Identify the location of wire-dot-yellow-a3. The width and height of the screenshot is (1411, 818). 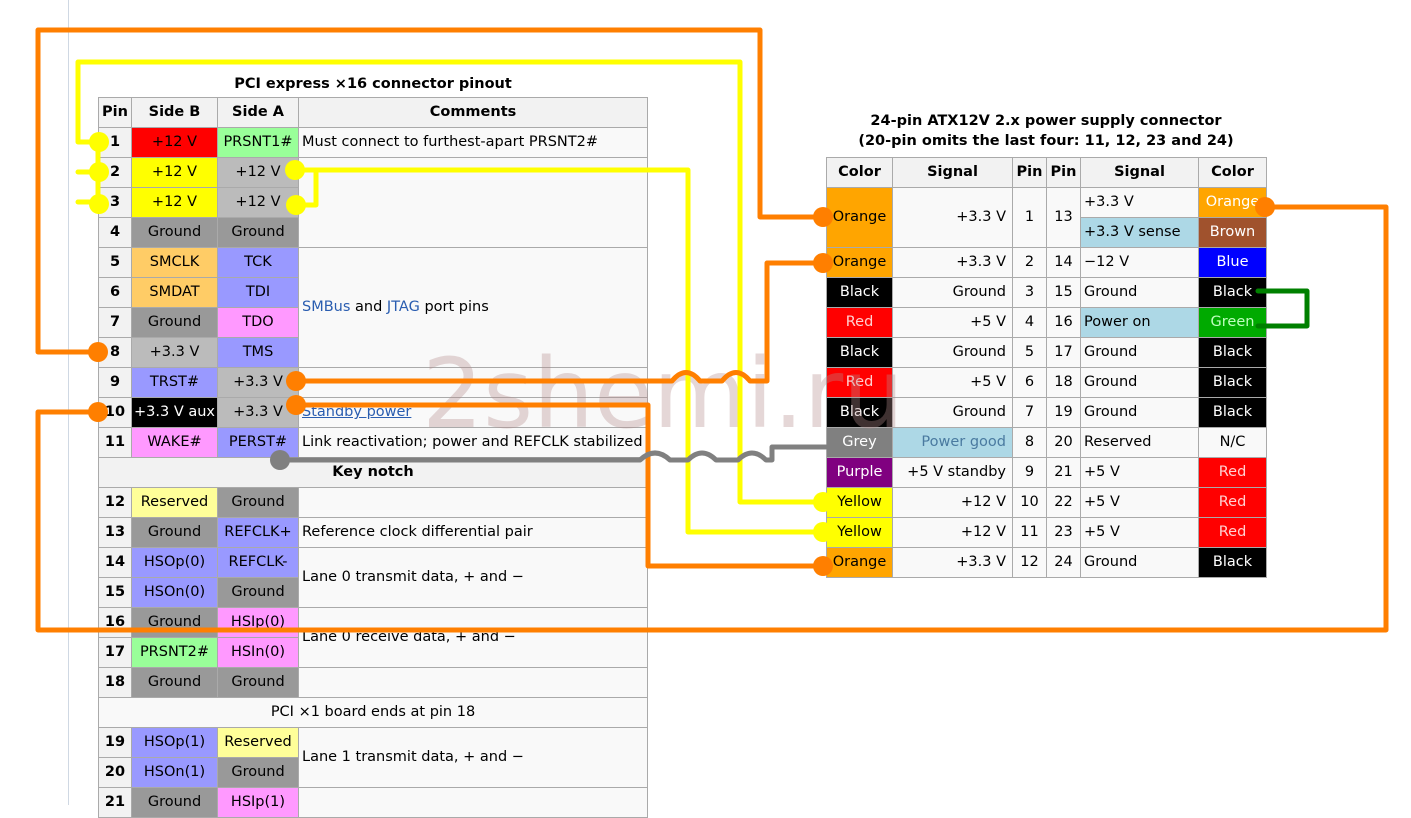
(296, 205).